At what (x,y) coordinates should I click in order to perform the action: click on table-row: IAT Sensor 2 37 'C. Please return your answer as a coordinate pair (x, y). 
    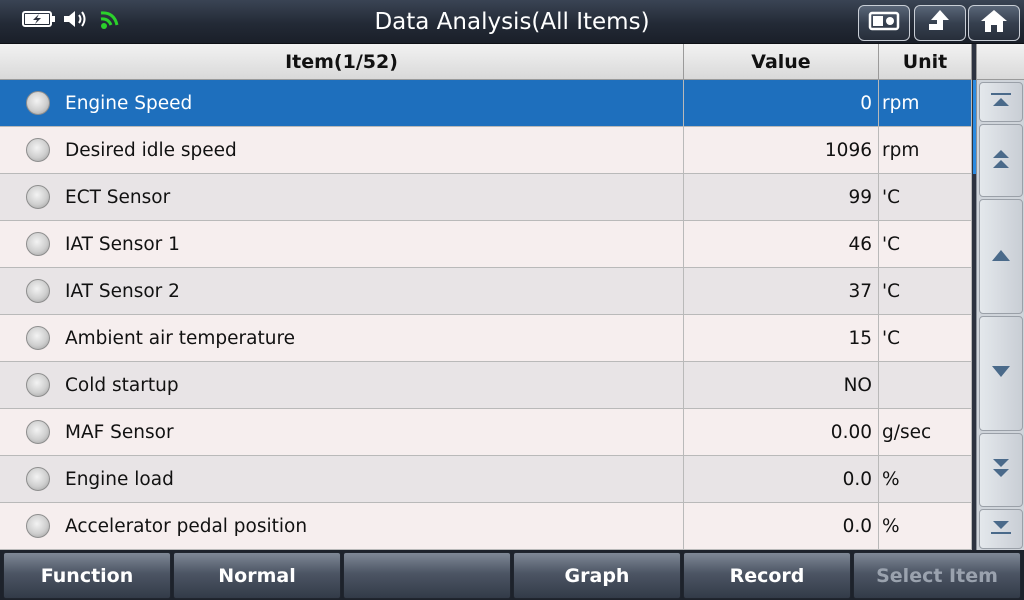
    Looking at the image, I should click on (486, 291).